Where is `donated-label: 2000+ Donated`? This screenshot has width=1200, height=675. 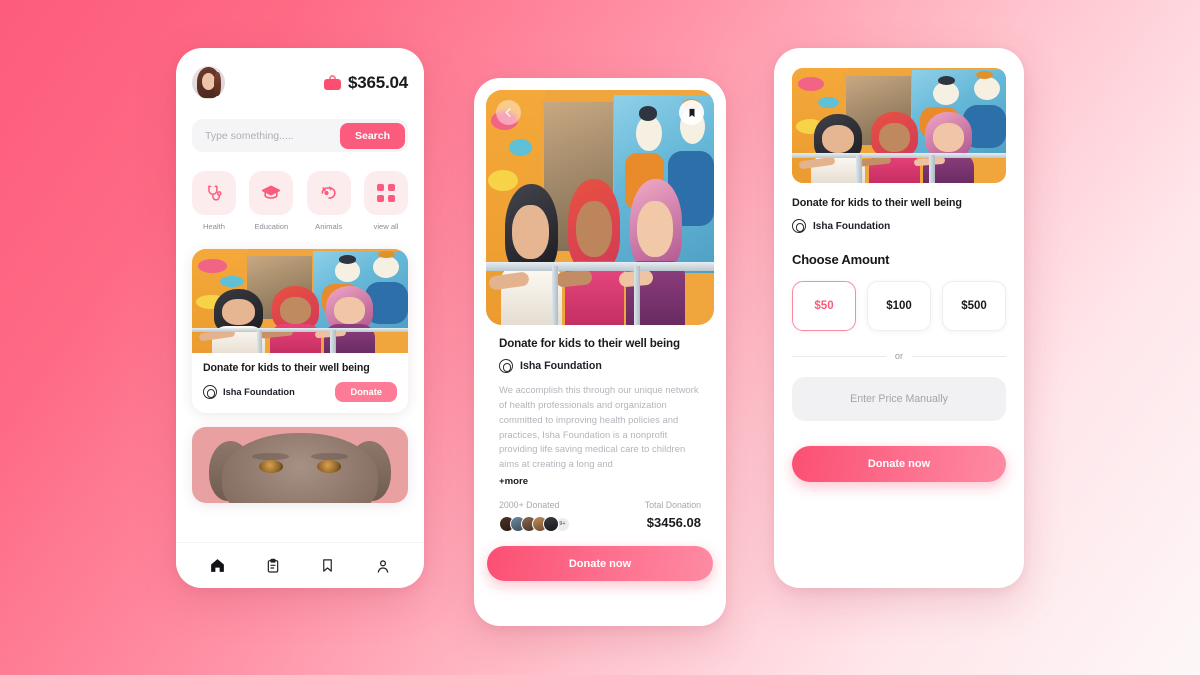 donated-label: 2000+ Donated is located at coordinates (529, 505).